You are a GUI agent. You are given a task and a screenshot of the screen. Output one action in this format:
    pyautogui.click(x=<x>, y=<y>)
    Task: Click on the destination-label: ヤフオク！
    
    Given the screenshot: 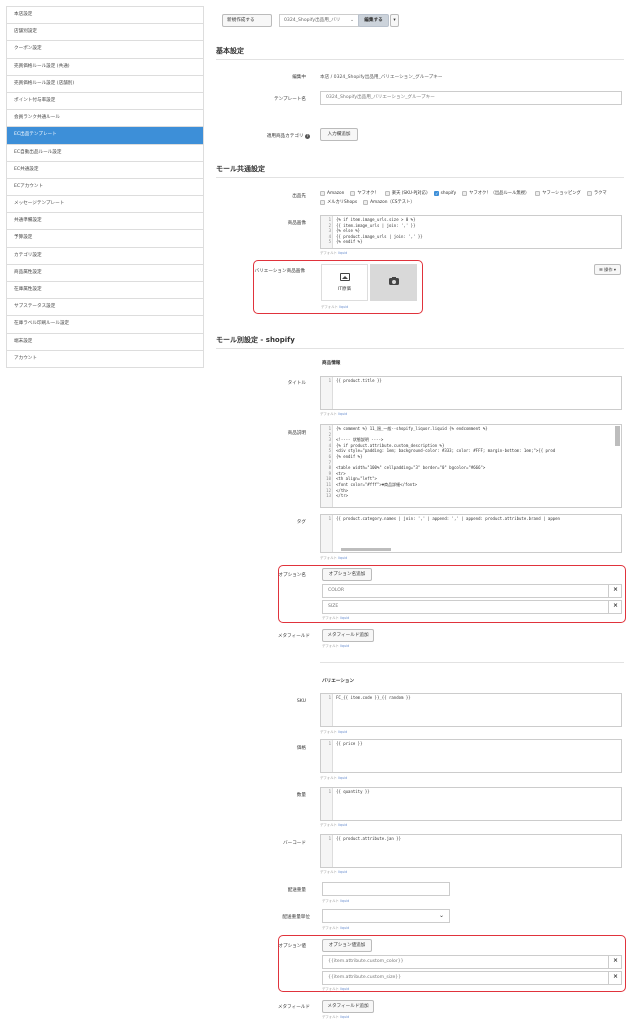 What is the action you would take?
    pyautogui.click(x=368, y=193)
    